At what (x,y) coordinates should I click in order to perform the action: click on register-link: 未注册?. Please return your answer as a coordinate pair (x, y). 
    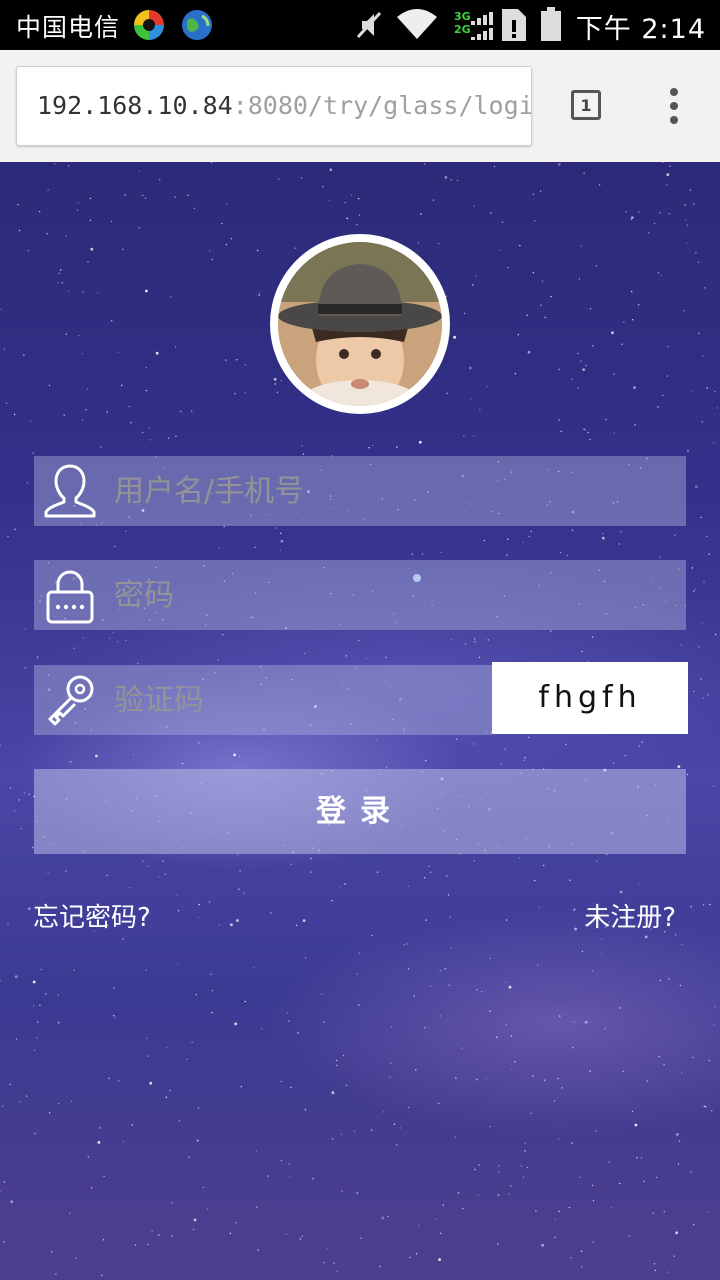
    Looking at the image, I should click on (630, 915).